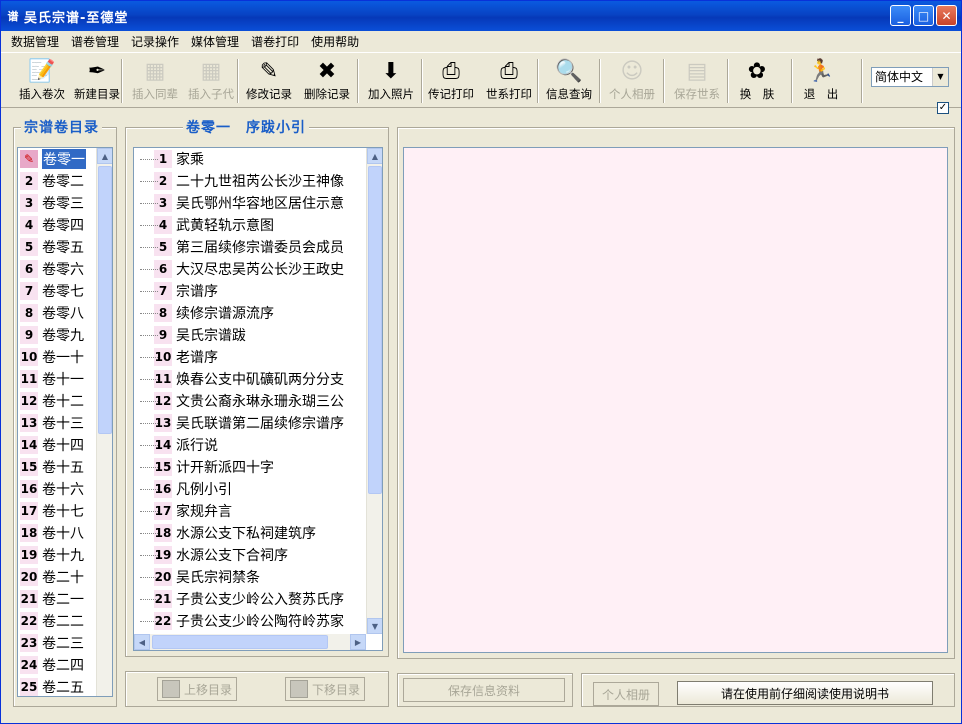 Image resolution: width=962 pixels, height=724 pixels. Describe the element at coordinates (943, 108) in the screenshot. I see `option-checkbox: ✓` at that location.